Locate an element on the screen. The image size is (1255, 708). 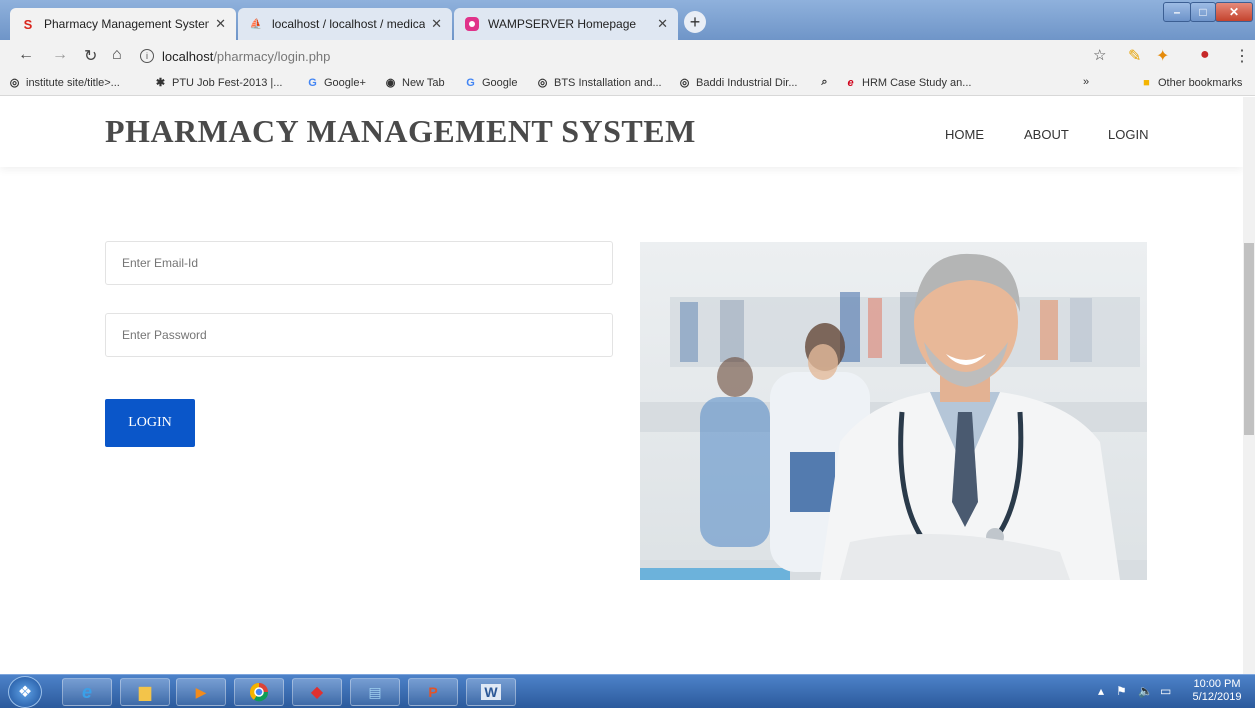
wamp-icon is located at coordinates (472, 24).